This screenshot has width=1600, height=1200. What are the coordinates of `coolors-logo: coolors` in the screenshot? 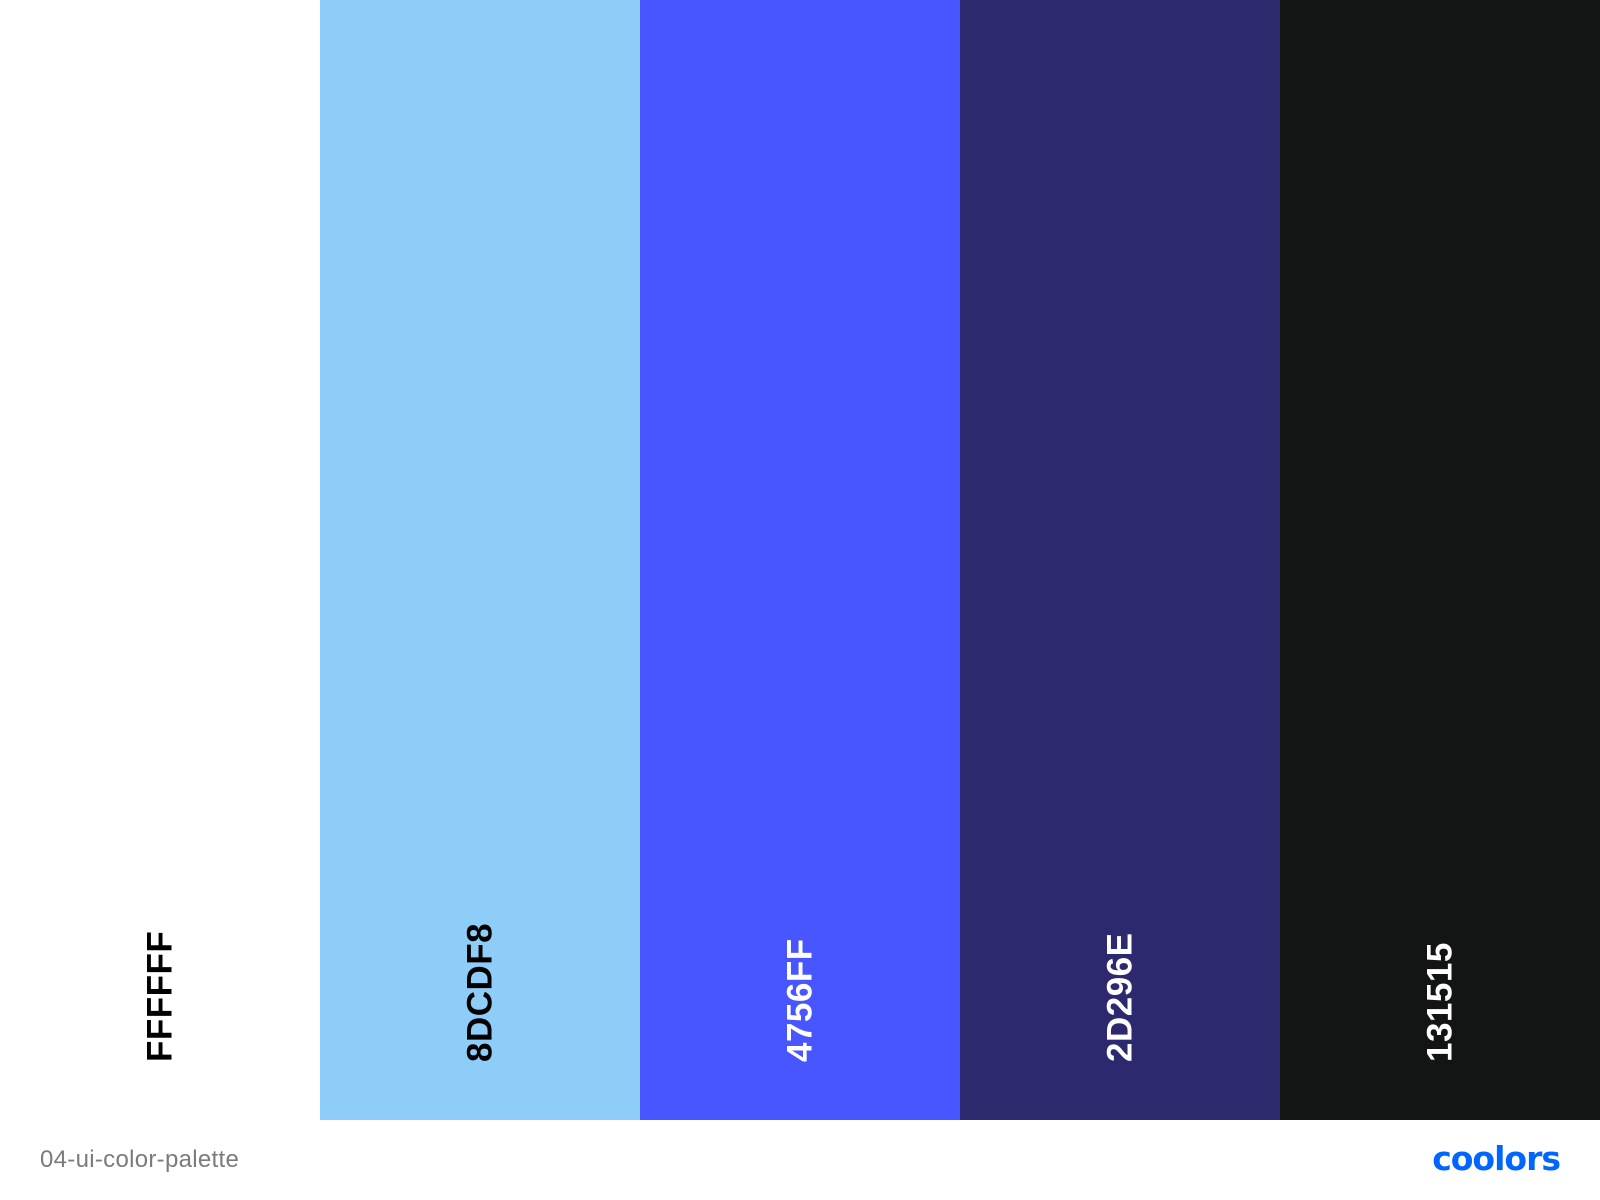 It's located at (1496, 1158).